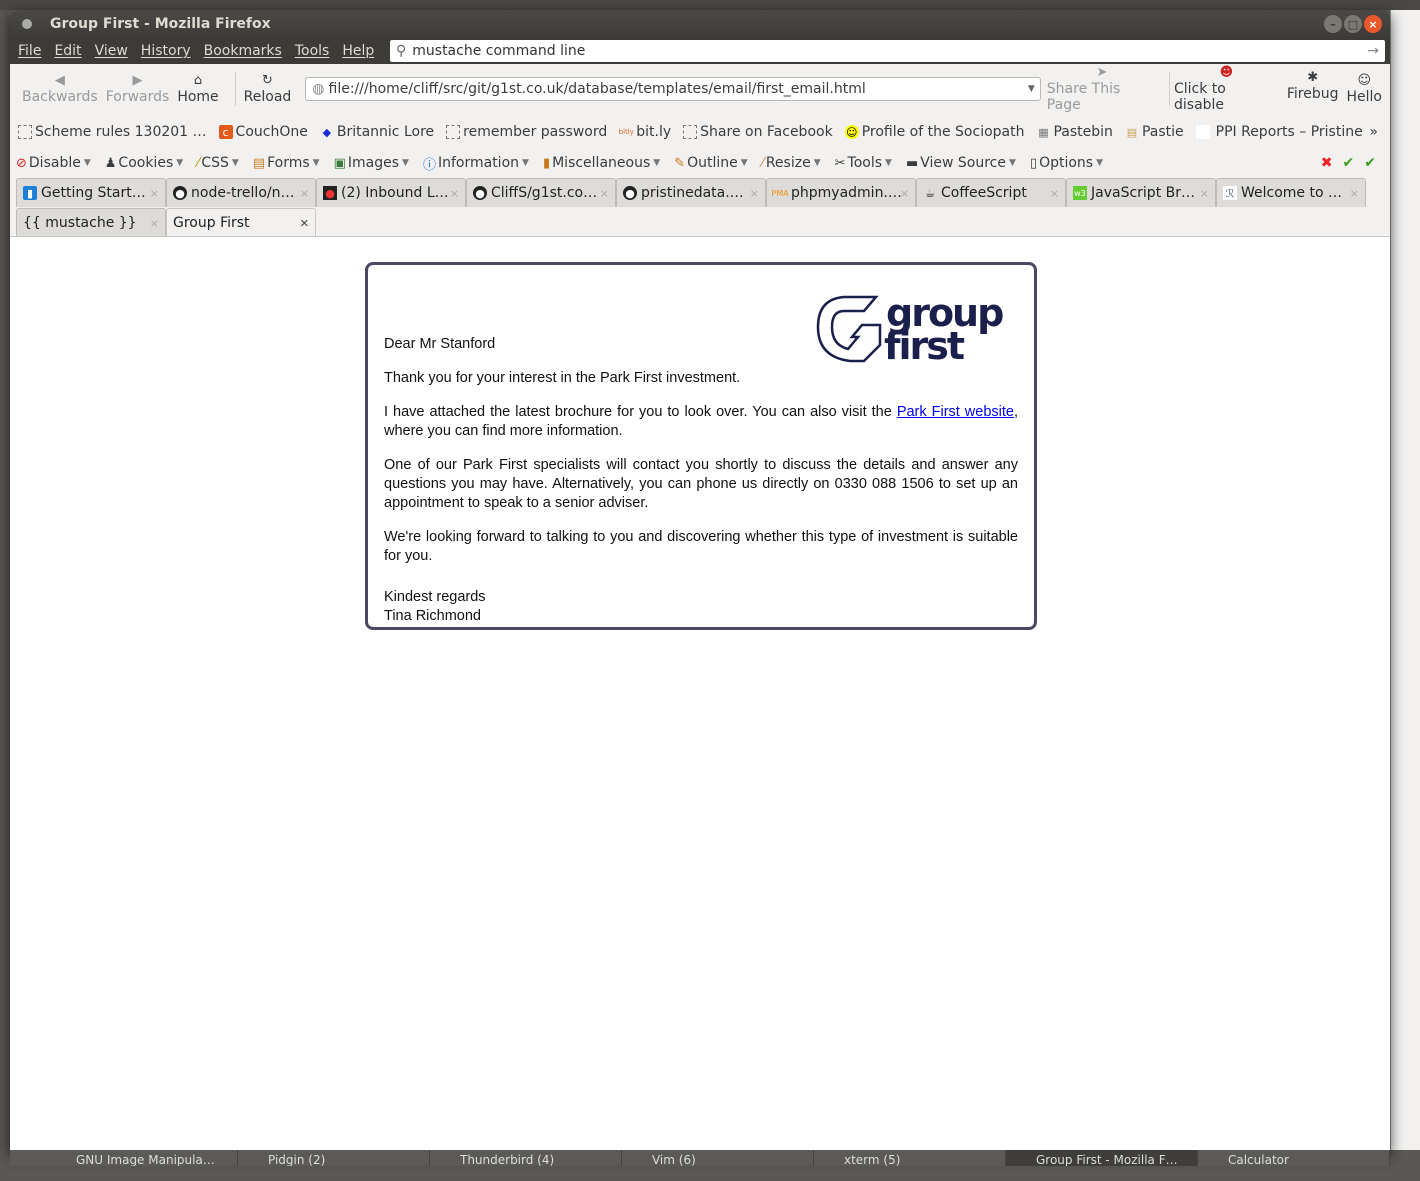  I want to click on click-to-disable-button: ☻ Click to disable, so click(1226, 89).